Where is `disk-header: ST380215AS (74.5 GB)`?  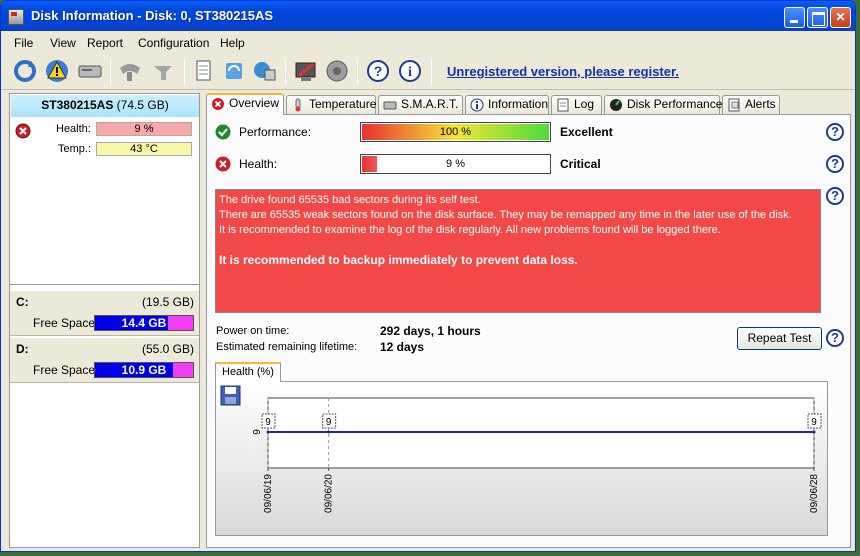 disk-header: ST380215AS (74.5 GB) is located at coordinates (105, 106).